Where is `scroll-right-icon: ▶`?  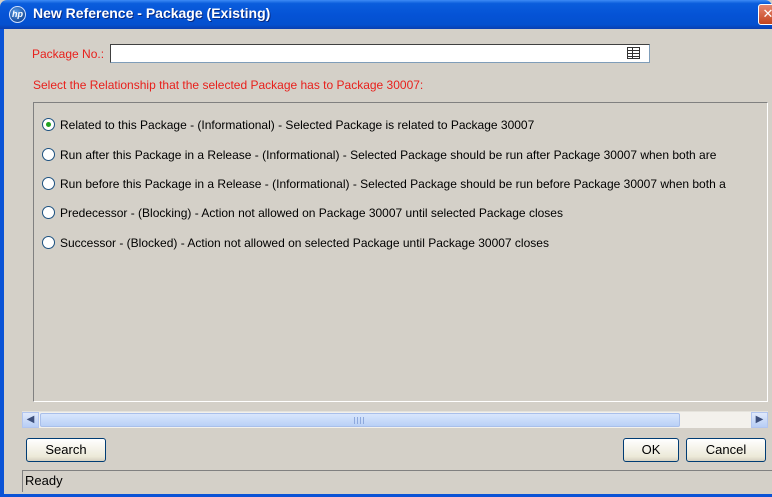 scroll-right-icon: ▶ is located at coordinates (759, 420).